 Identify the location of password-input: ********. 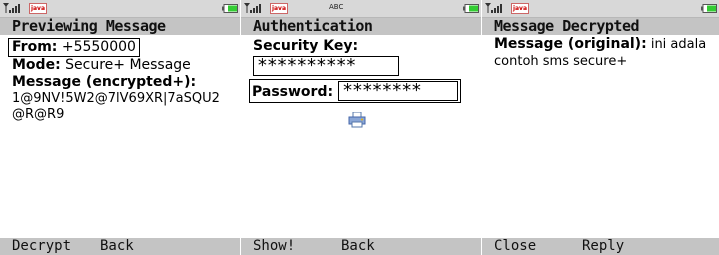
(398, 91).